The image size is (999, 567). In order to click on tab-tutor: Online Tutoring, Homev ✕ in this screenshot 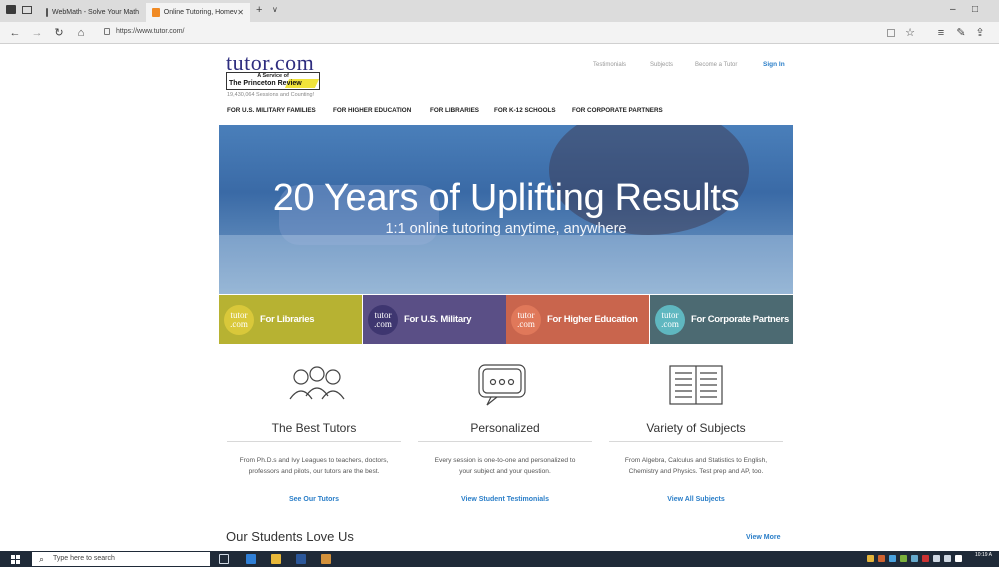, I will do `click(198, 12)`.